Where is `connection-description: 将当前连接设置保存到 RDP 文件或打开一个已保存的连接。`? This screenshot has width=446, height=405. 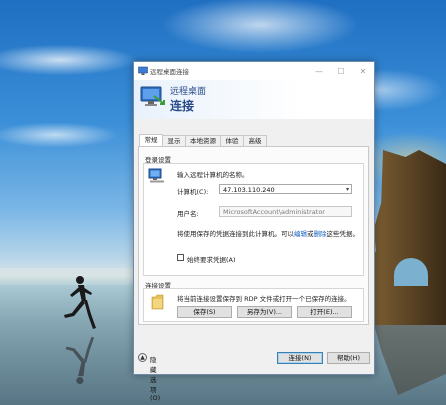 connection-description: 将当前连接设置保存到 RDP 文件或打开一个已保存的连接。 is located at coordinates (264, 299).